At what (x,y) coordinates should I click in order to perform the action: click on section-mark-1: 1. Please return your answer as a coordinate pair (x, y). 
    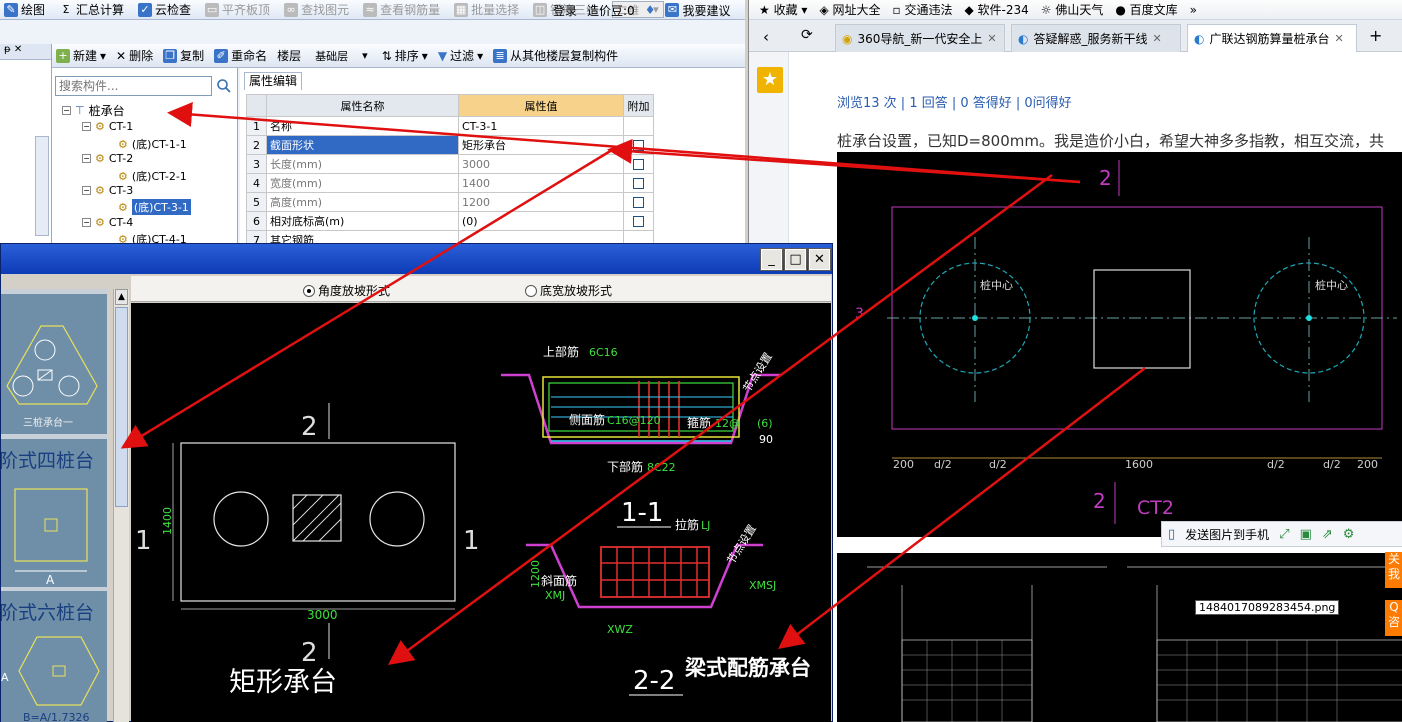
    Looking at the image, I should click on (143, 541).